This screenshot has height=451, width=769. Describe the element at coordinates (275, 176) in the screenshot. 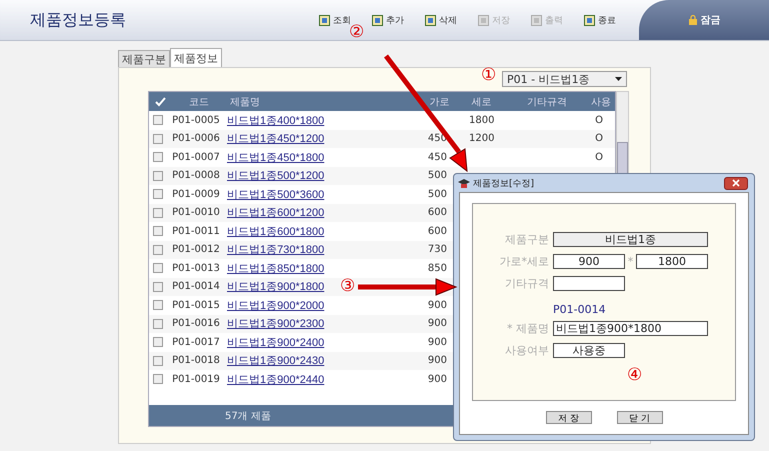

I see `product-link: 비드법1종500*1200` at that location.